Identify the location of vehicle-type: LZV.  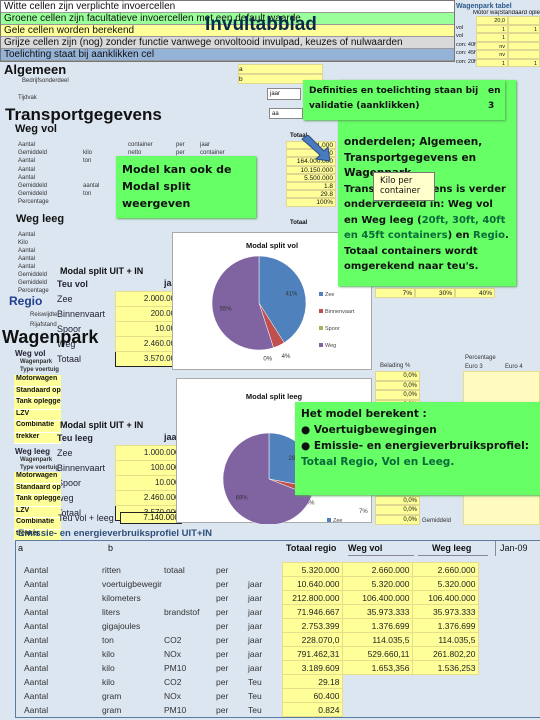
(37, 512).